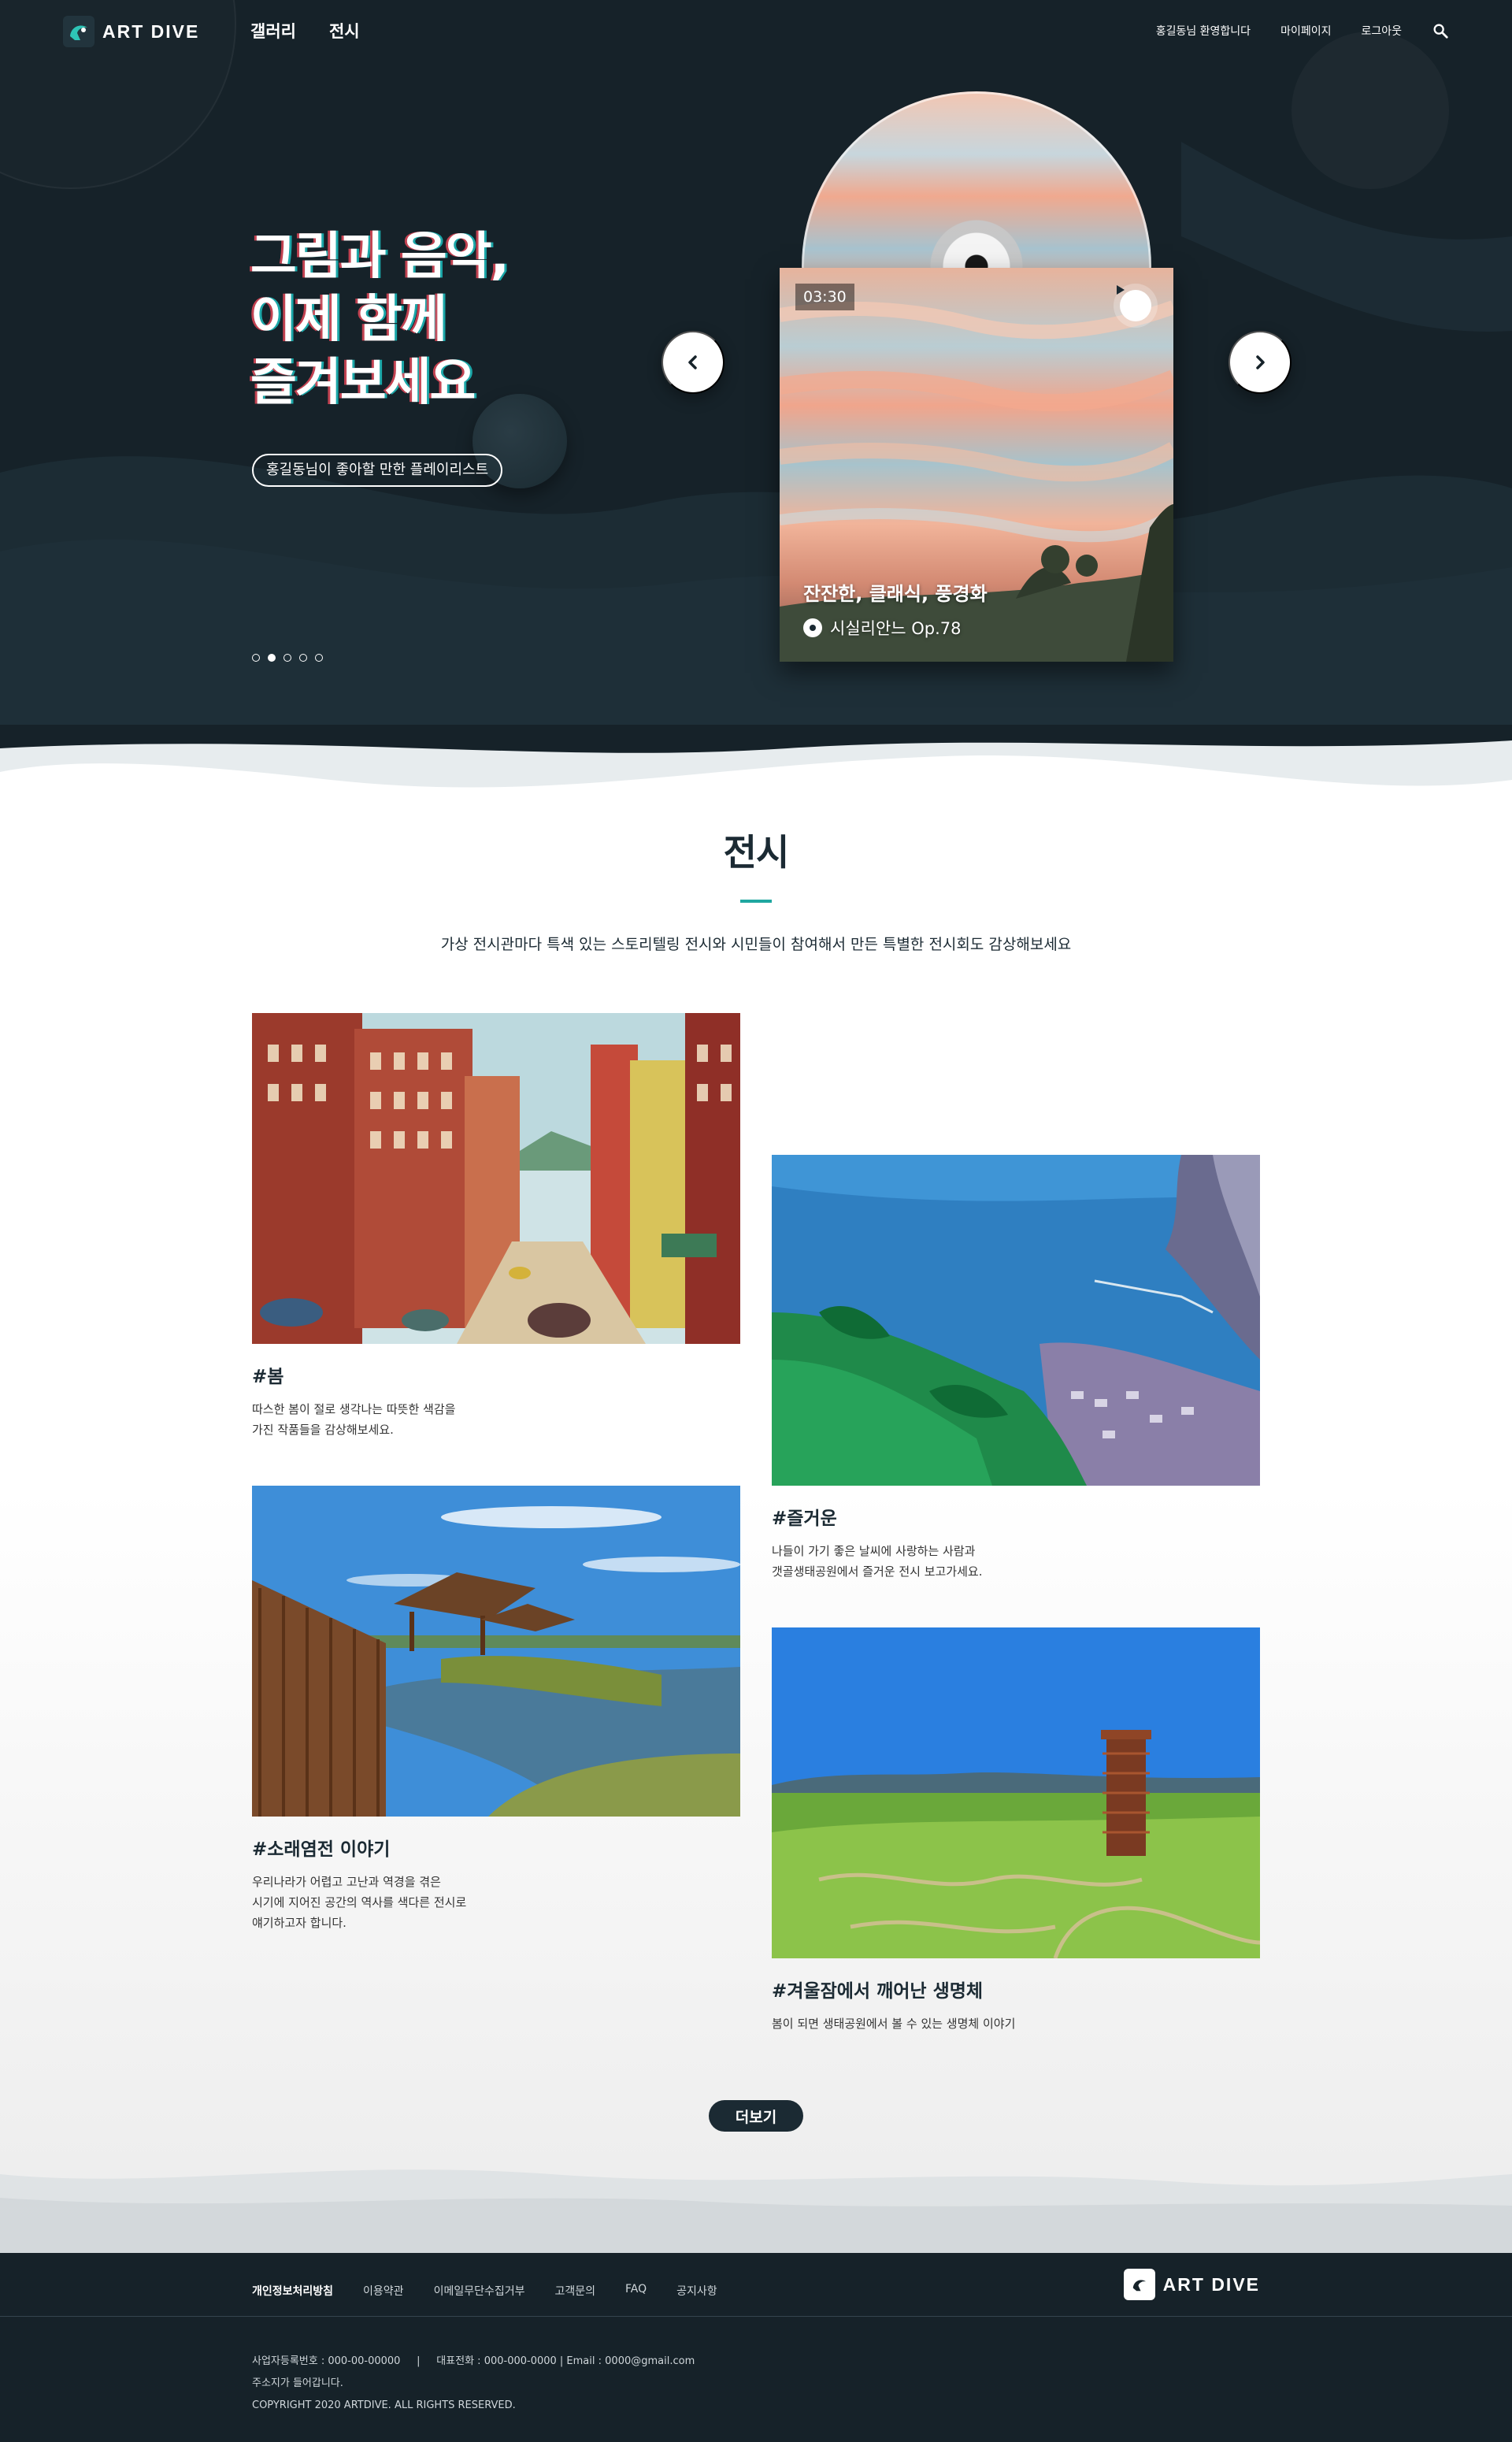 The height and width of the screenshot is (2442, 1512). I want to click on footer-link-terms: 이용약관, so click(383, 2291).